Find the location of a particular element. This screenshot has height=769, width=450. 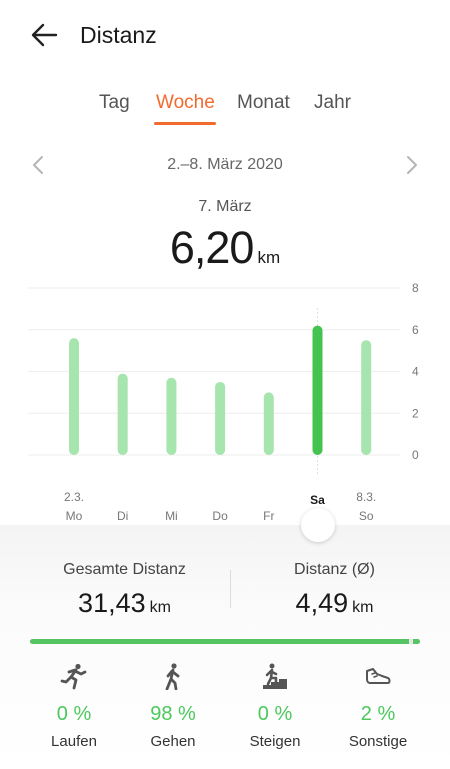

running-icon is located at coordinates (73, 676).